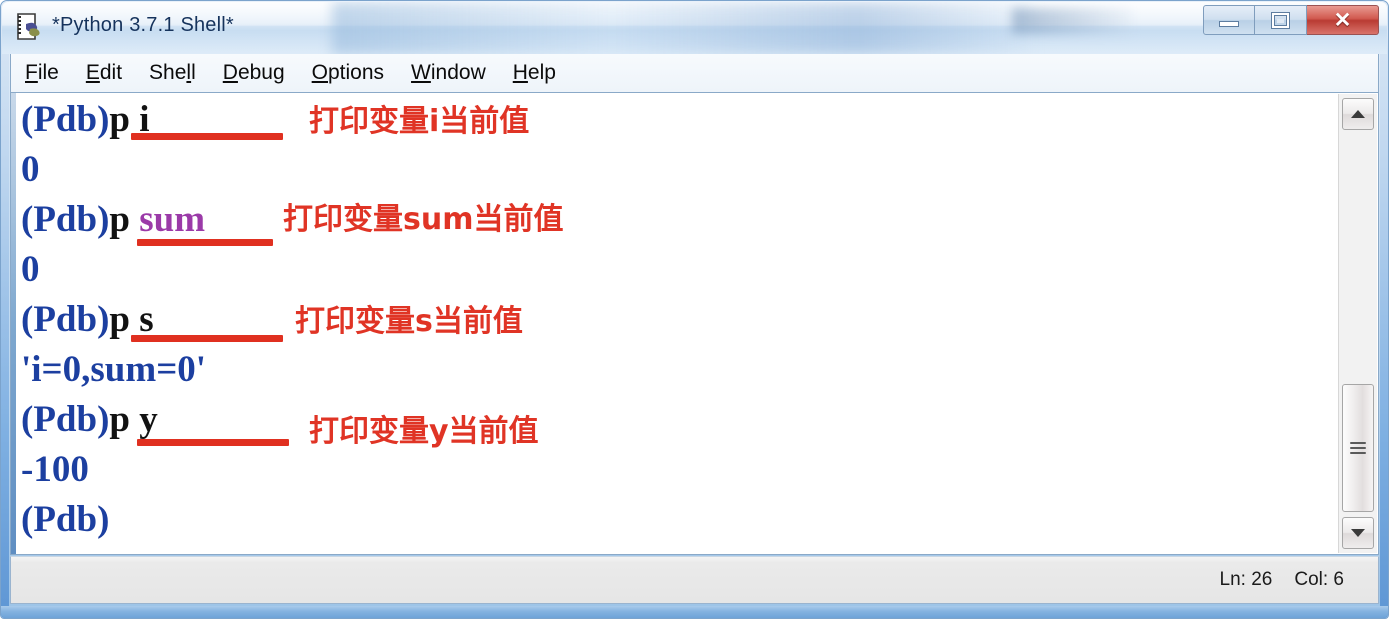 Image resolution: width=1389 pixels, height=619 pixels. I want to click on chevron-down-icon, so click(1358, 533).